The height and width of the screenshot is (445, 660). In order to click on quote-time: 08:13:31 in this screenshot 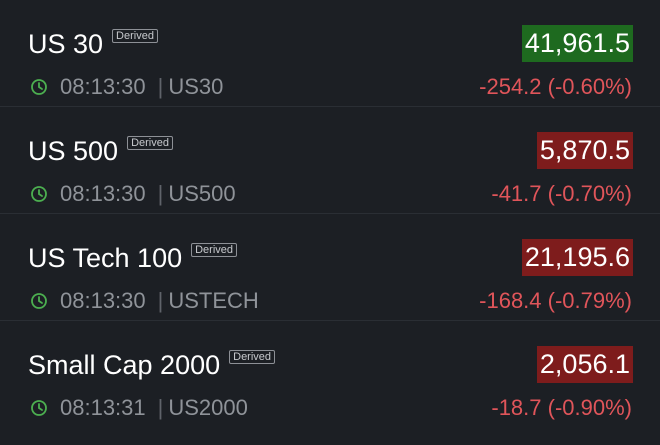, I will do `click(103, 407)`.